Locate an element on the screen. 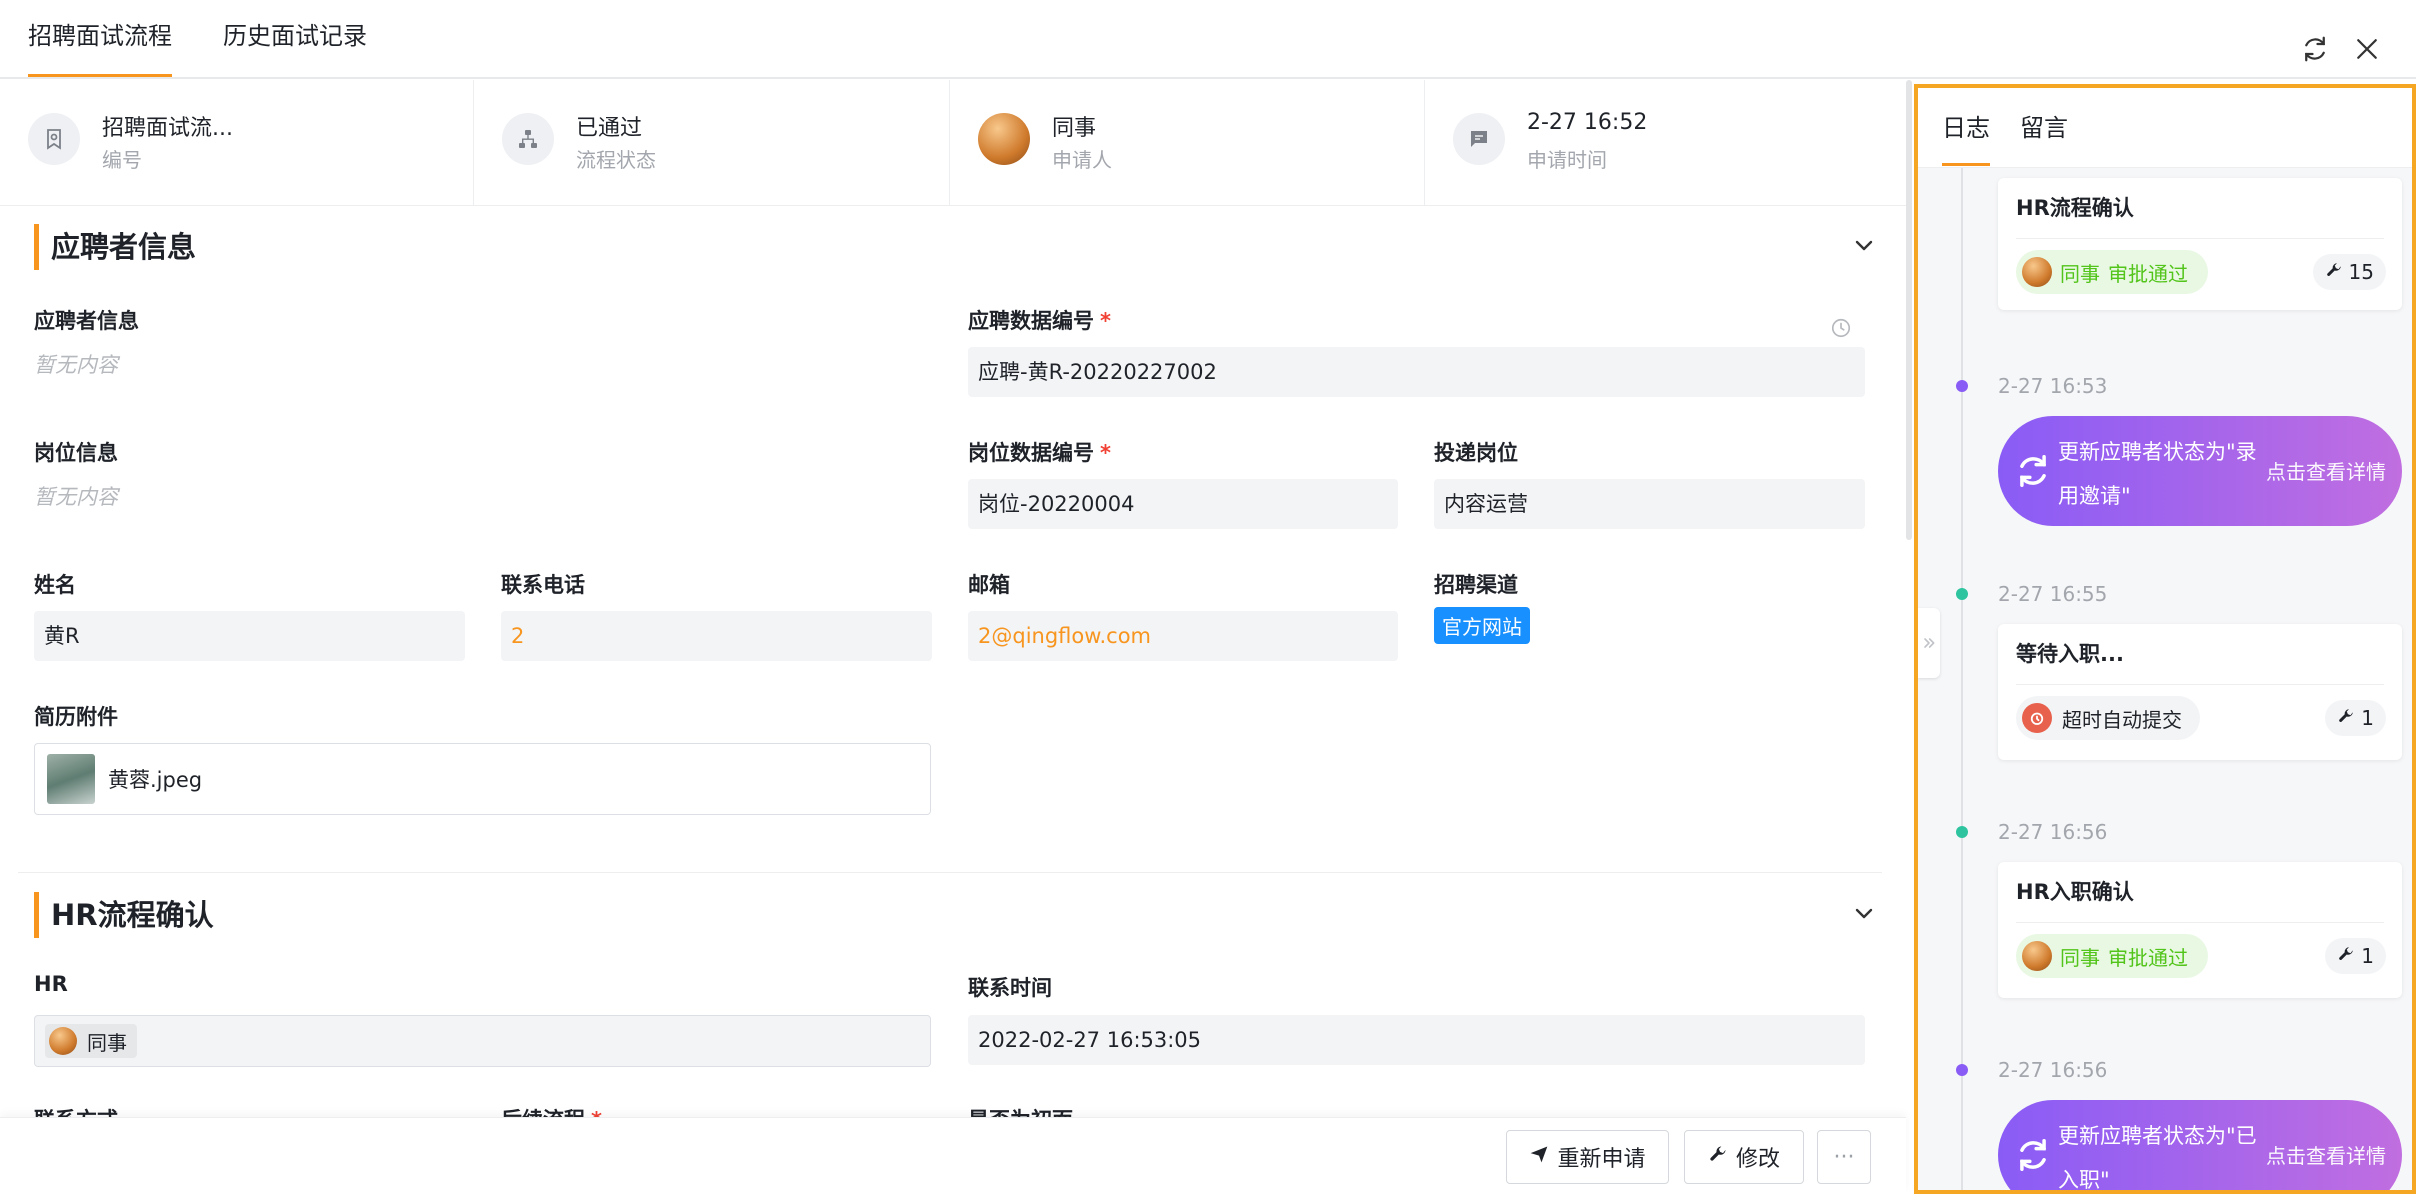 This screenshot has width=2416, height=1194. section-title-applicant: 应聘者信息 is located at coordinates (115, 247).